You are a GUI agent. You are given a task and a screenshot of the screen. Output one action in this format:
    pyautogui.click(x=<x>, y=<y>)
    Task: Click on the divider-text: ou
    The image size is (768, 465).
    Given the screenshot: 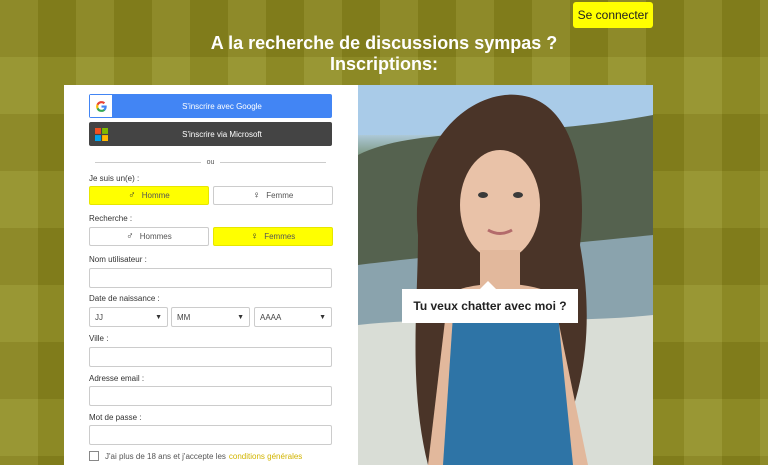 What is the action you would take?
    pyautogui.click(x=210, y=162)
    